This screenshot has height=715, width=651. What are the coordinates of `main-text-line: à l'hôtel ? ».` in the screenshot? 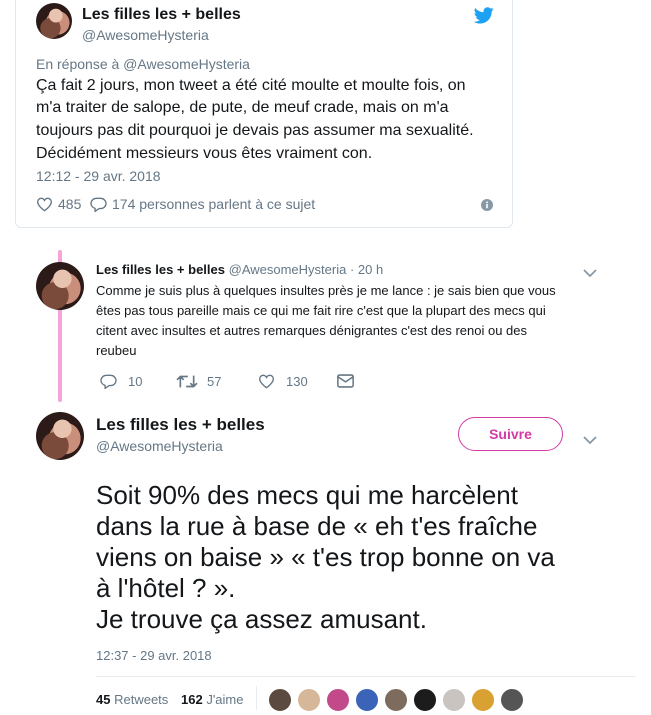 It's located at (166, 588).